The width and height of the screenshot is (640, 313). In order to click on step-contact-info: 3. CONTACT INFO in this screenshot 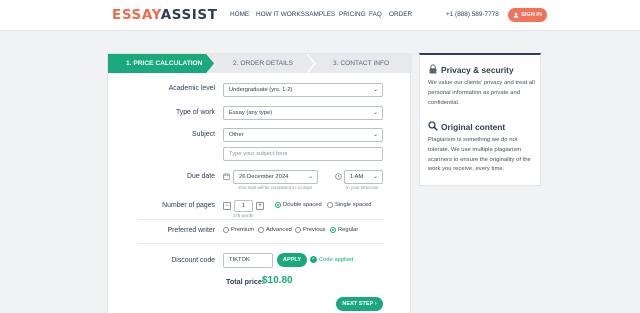, I will do `click(361, 63)`.